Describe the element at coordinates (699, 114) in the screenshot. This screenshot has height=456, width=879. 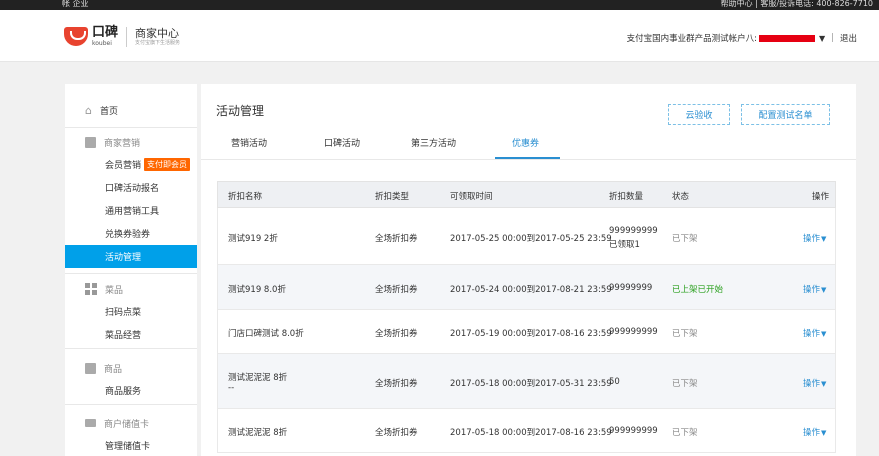
I see `inspect-button: 云验收` at that location.